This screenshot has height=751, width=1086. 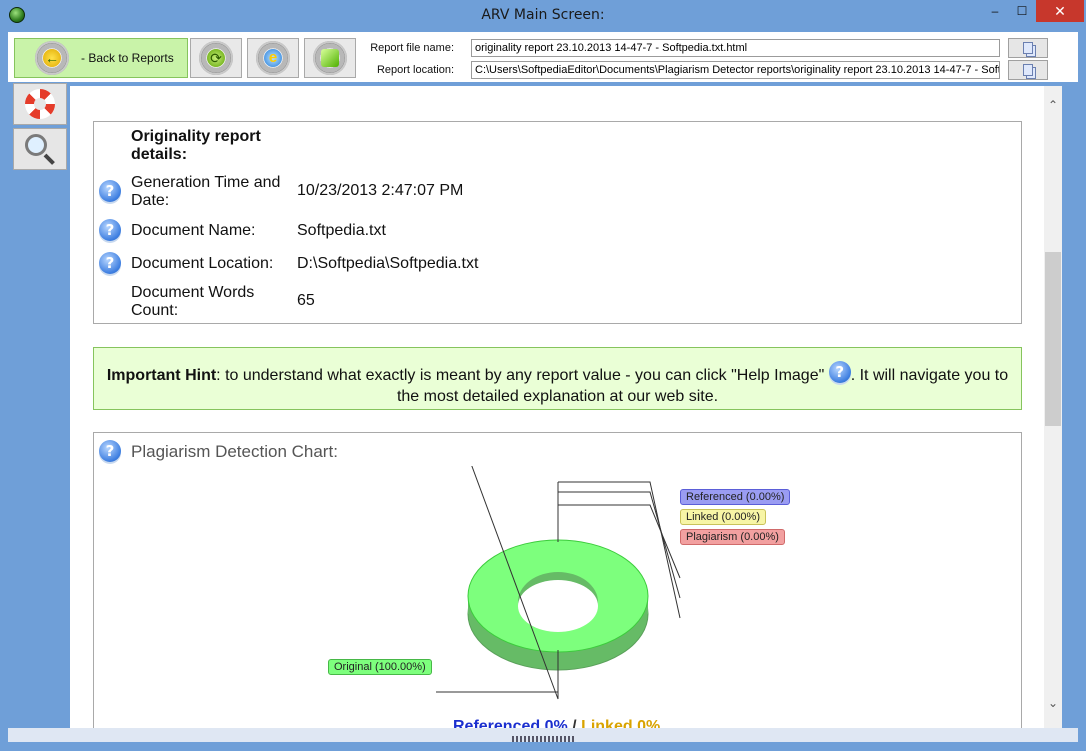 I want to click on label-referenced: Referenced (0.00%), so click(x=735, y=497).